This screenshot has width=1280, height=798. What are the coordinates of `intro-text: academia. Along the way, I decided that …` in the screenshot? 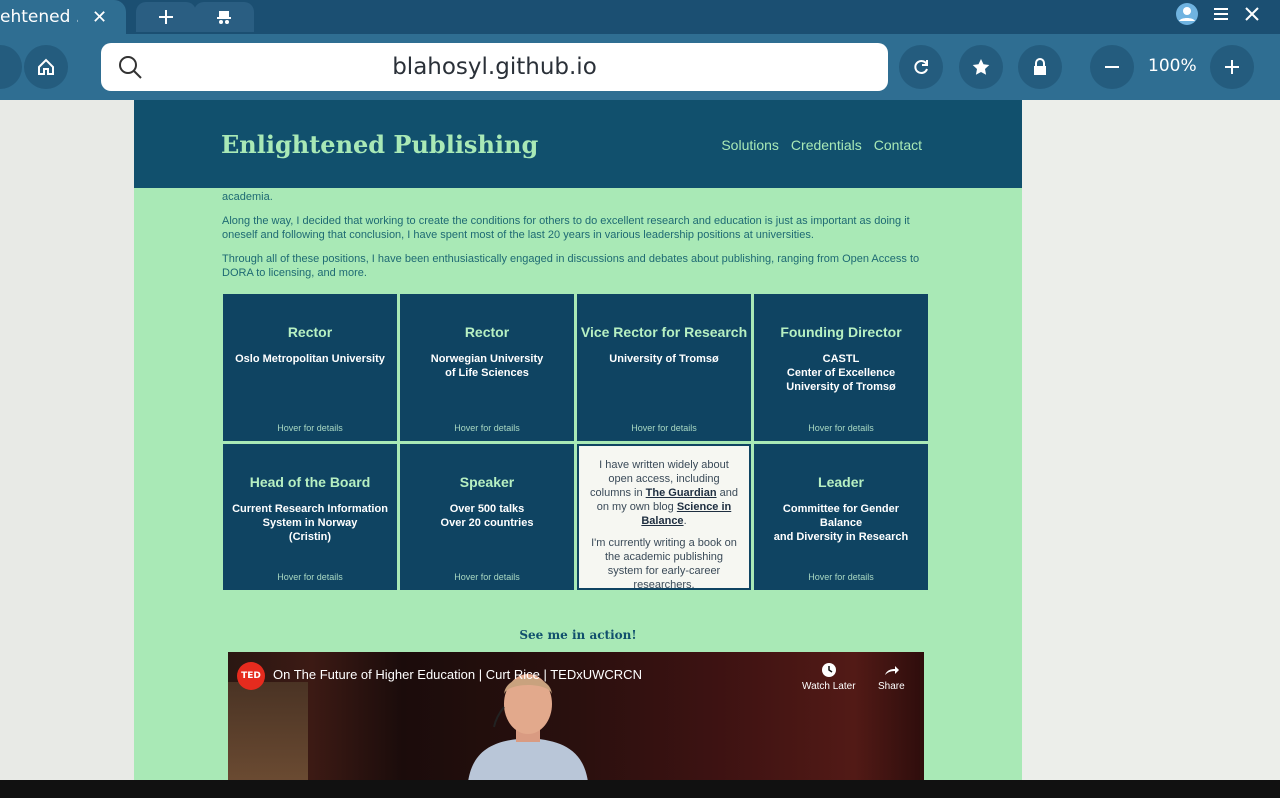 It's located at (574, 240).